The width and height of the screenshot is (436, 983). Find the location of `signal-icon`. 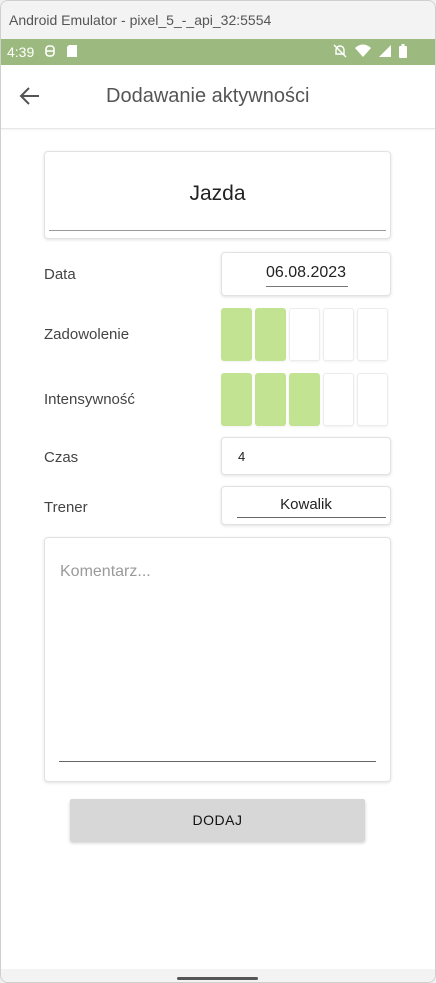

signal-icon is located at coordinates (385, 52).